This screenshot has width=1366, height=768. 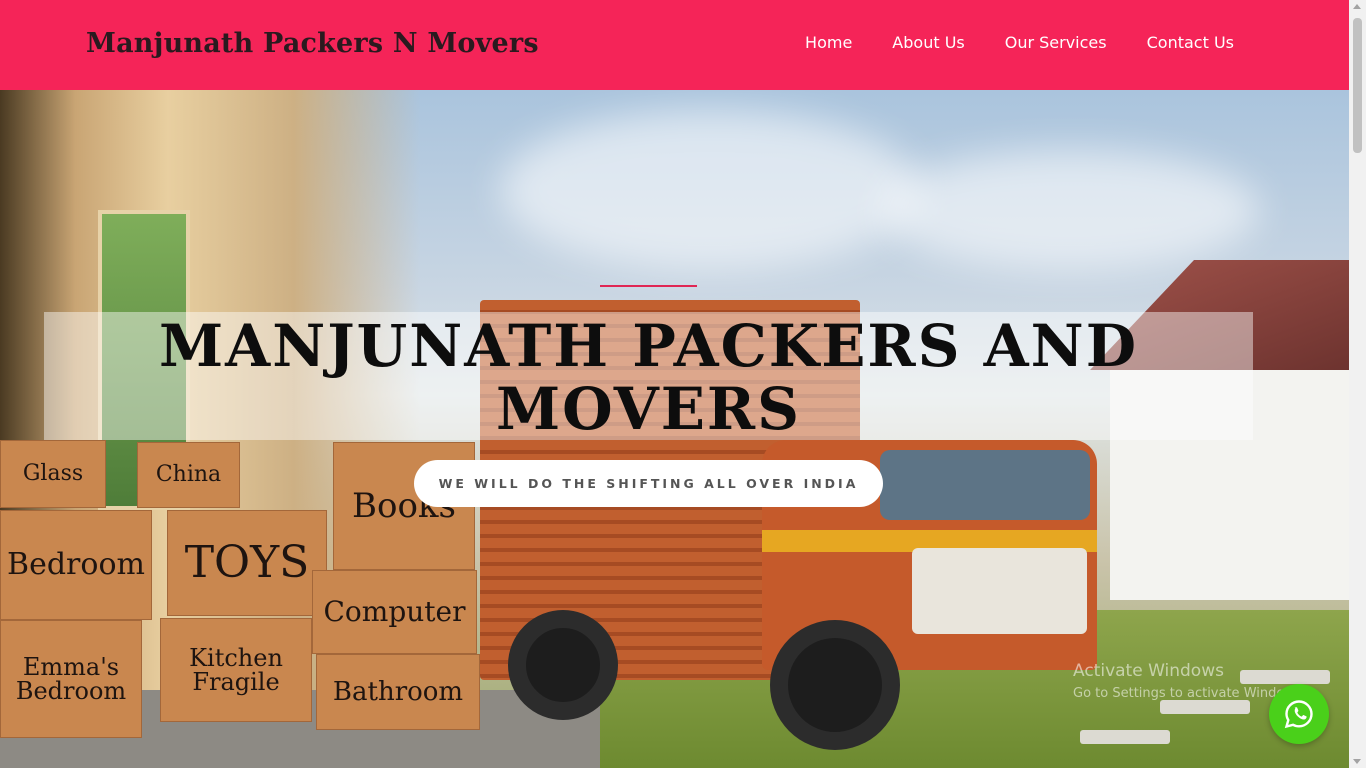 I want to click on moving-box: Computer, so click(x=394, y=612).